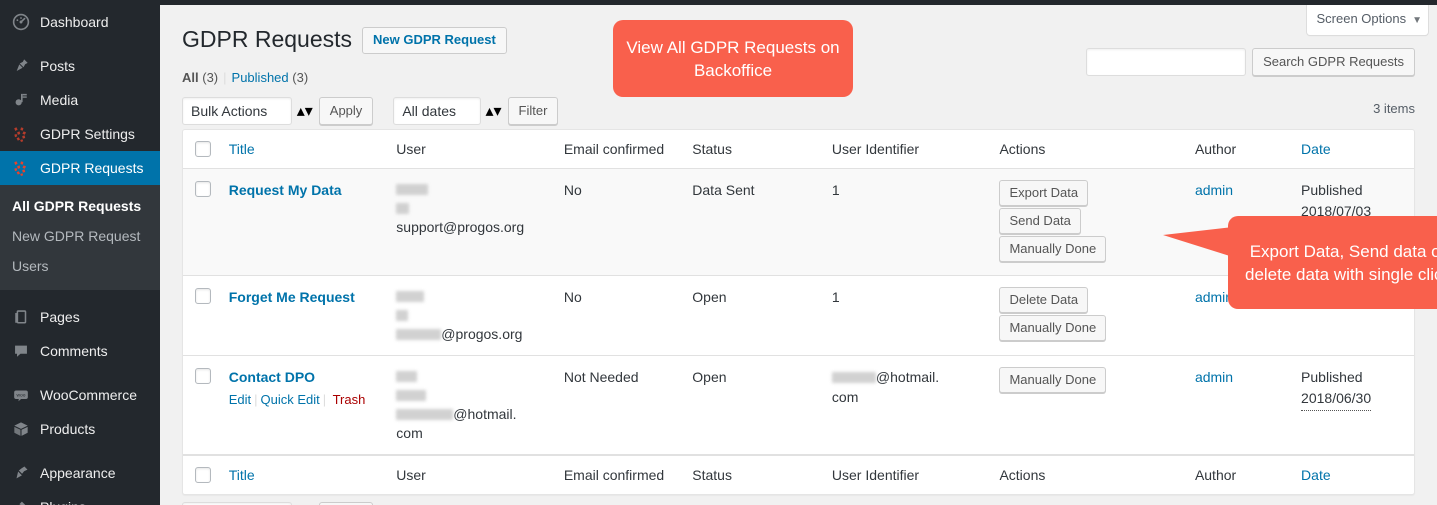 The height and width of the screenshot is (505, 1437). Describe the element at coordinates (470, 222) in the screenshot. I see `row-user-cell: support@progos.org` at that location.